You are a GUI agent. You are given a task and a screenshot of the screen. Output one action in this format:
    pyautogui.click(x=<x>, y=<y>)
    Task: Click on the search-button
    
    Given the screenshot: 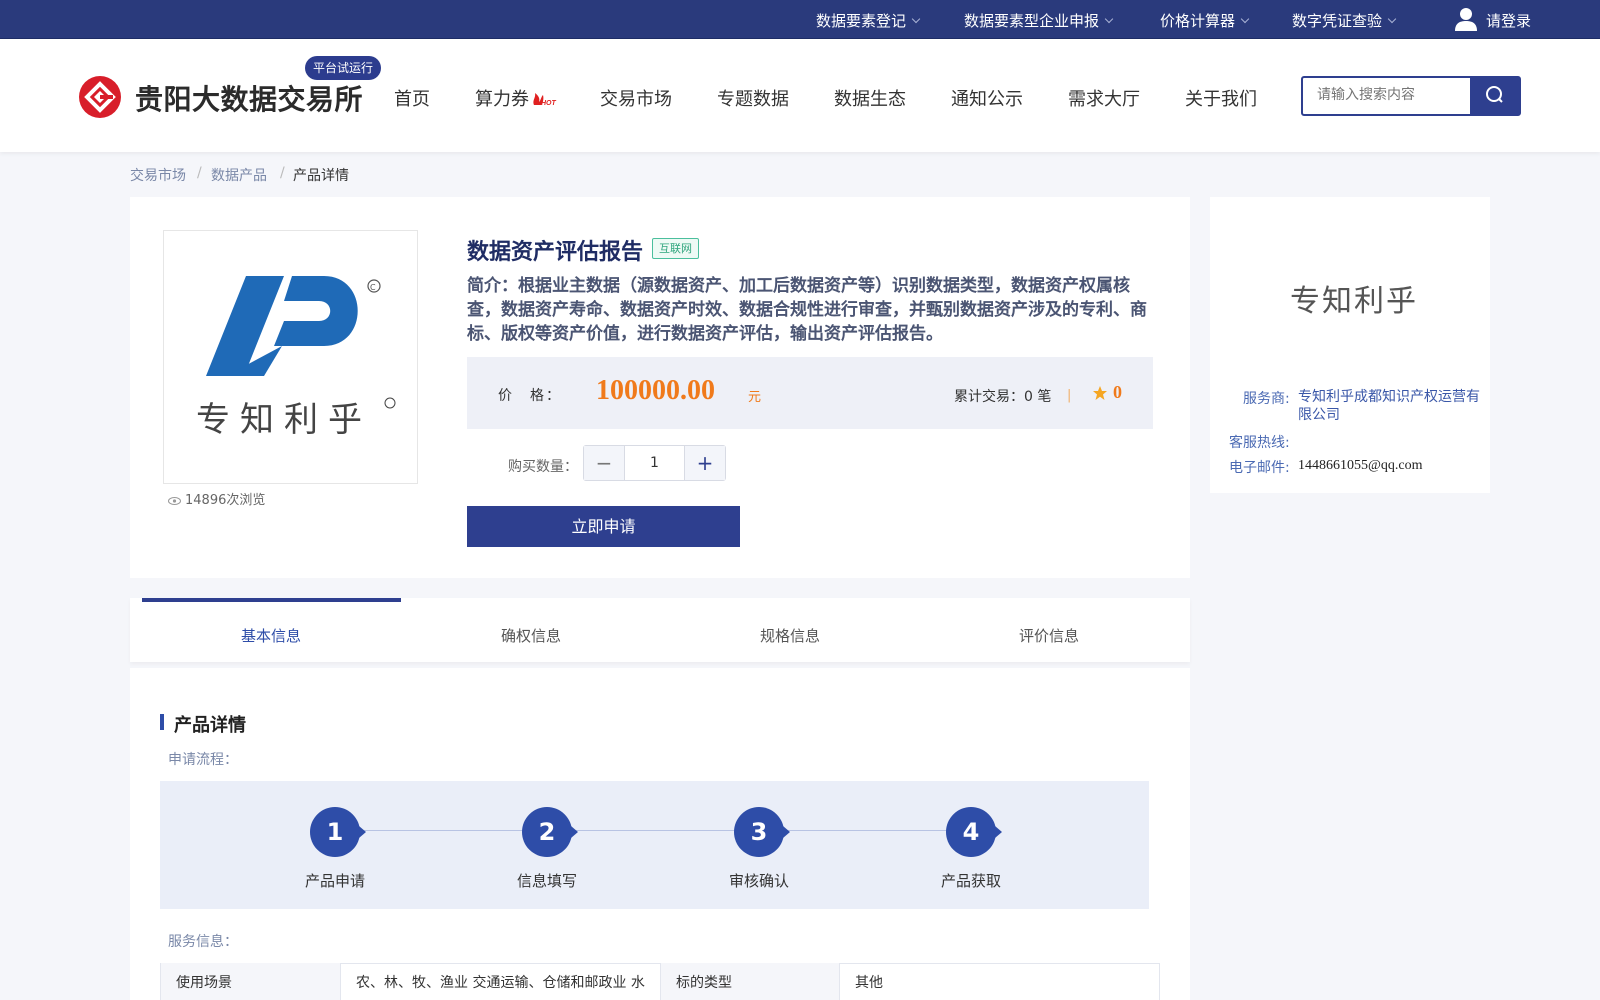 What is the action you would take?
    pyautogui.click(x=1495, y=96)
    